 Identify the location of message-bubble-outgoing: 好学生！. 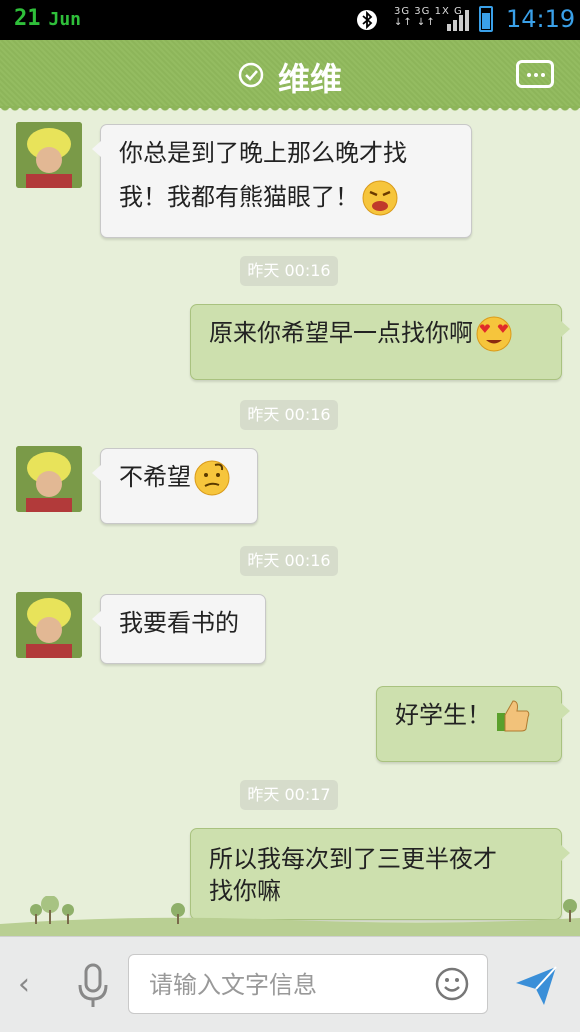
(473, 724).